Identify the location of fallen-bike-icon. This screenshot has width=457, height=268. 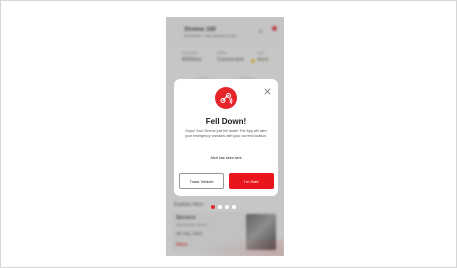
(226, 98).